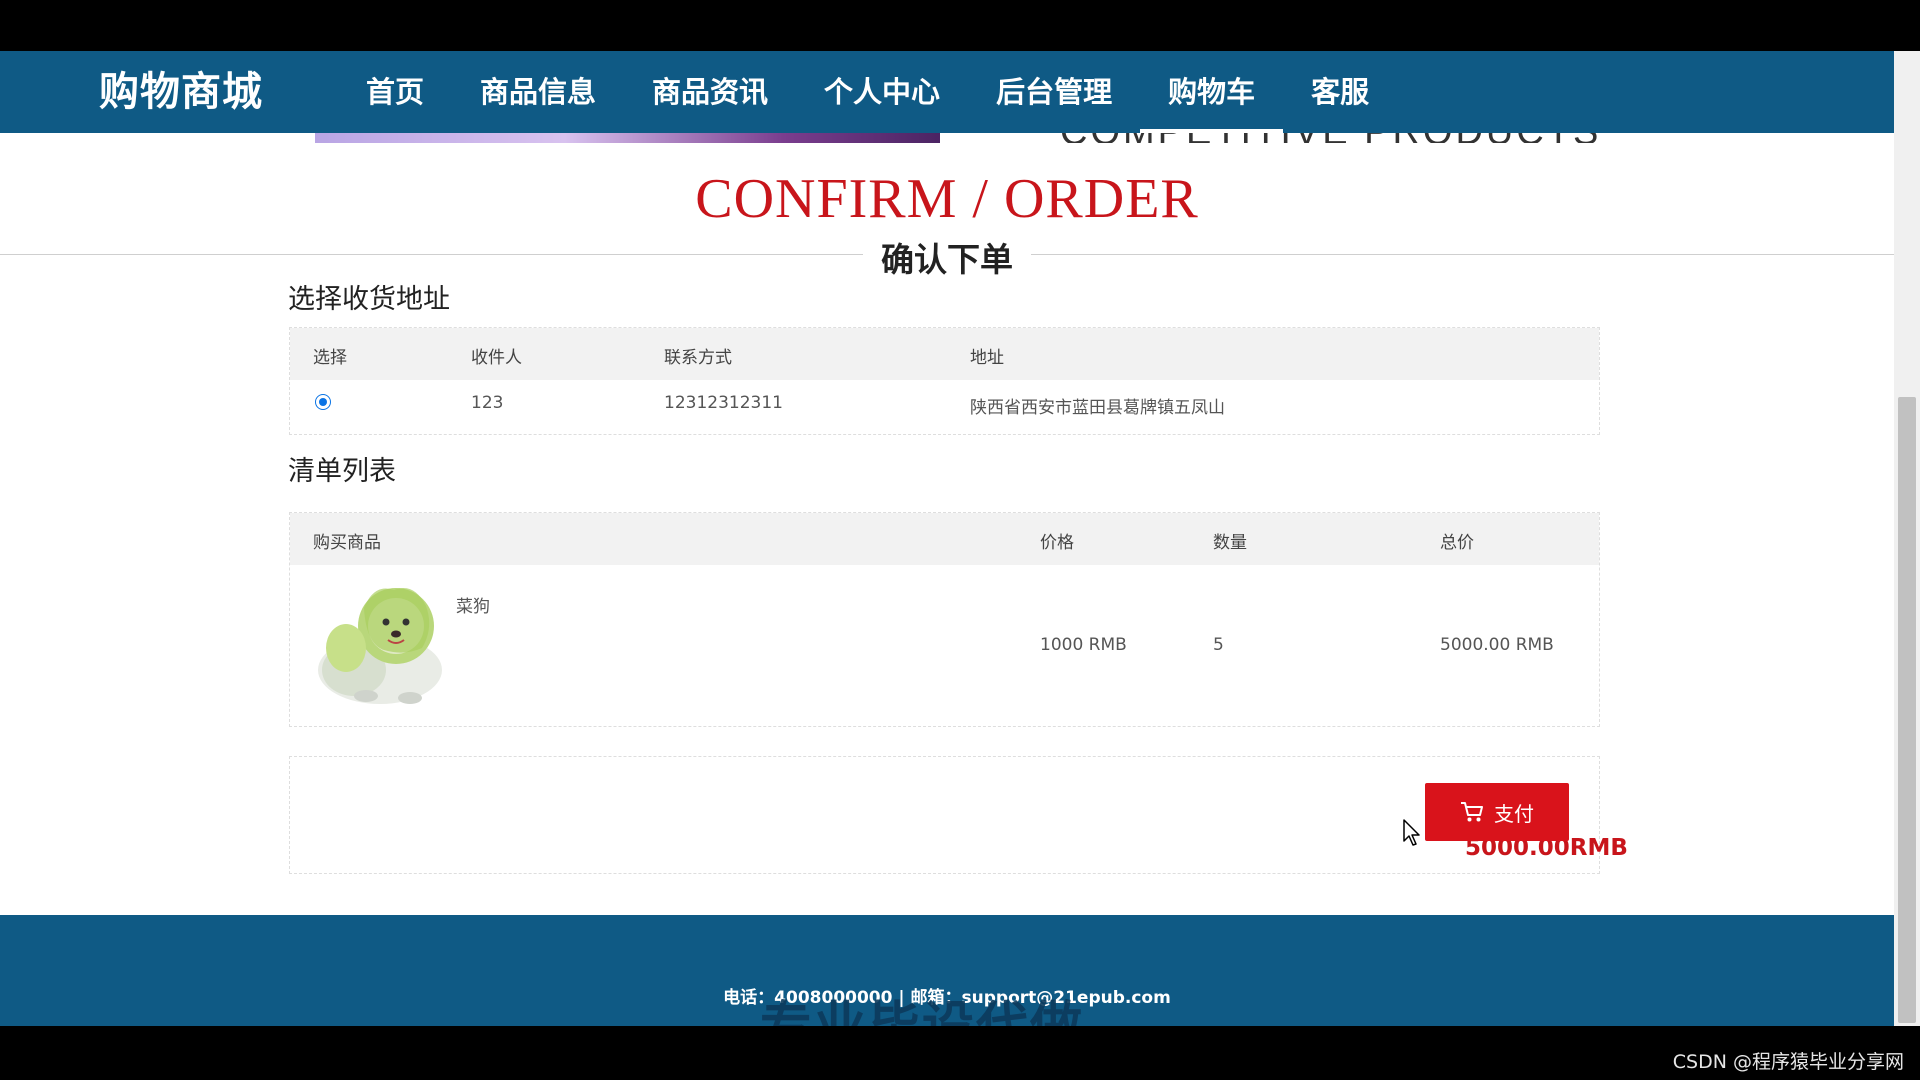 This screenshot has height=1080, width=1920. What do you see at coordinates (369, 299) in the screenshot?
I see `address-section-title: 选择收货地址` at bounding box center [369, 299].